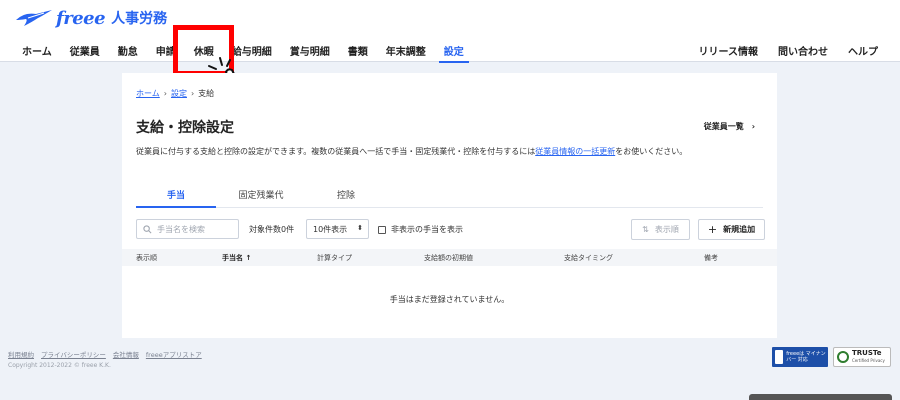  What do you see at coordinates (666, 229) in the screenshot?
I see `sort-order-label: 表示順` at bounding box center [666, 229].